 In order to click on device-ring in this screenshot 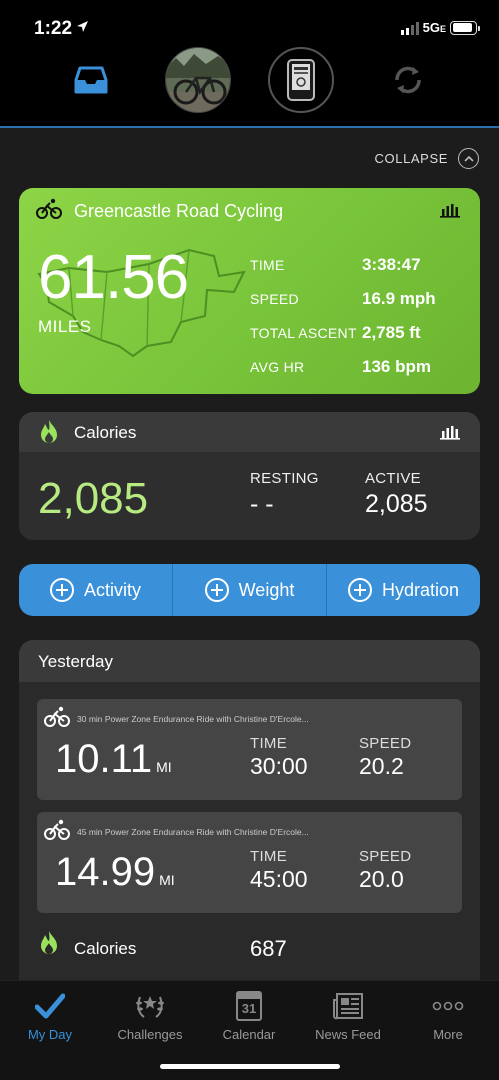, I will do `click(301, 80)`.